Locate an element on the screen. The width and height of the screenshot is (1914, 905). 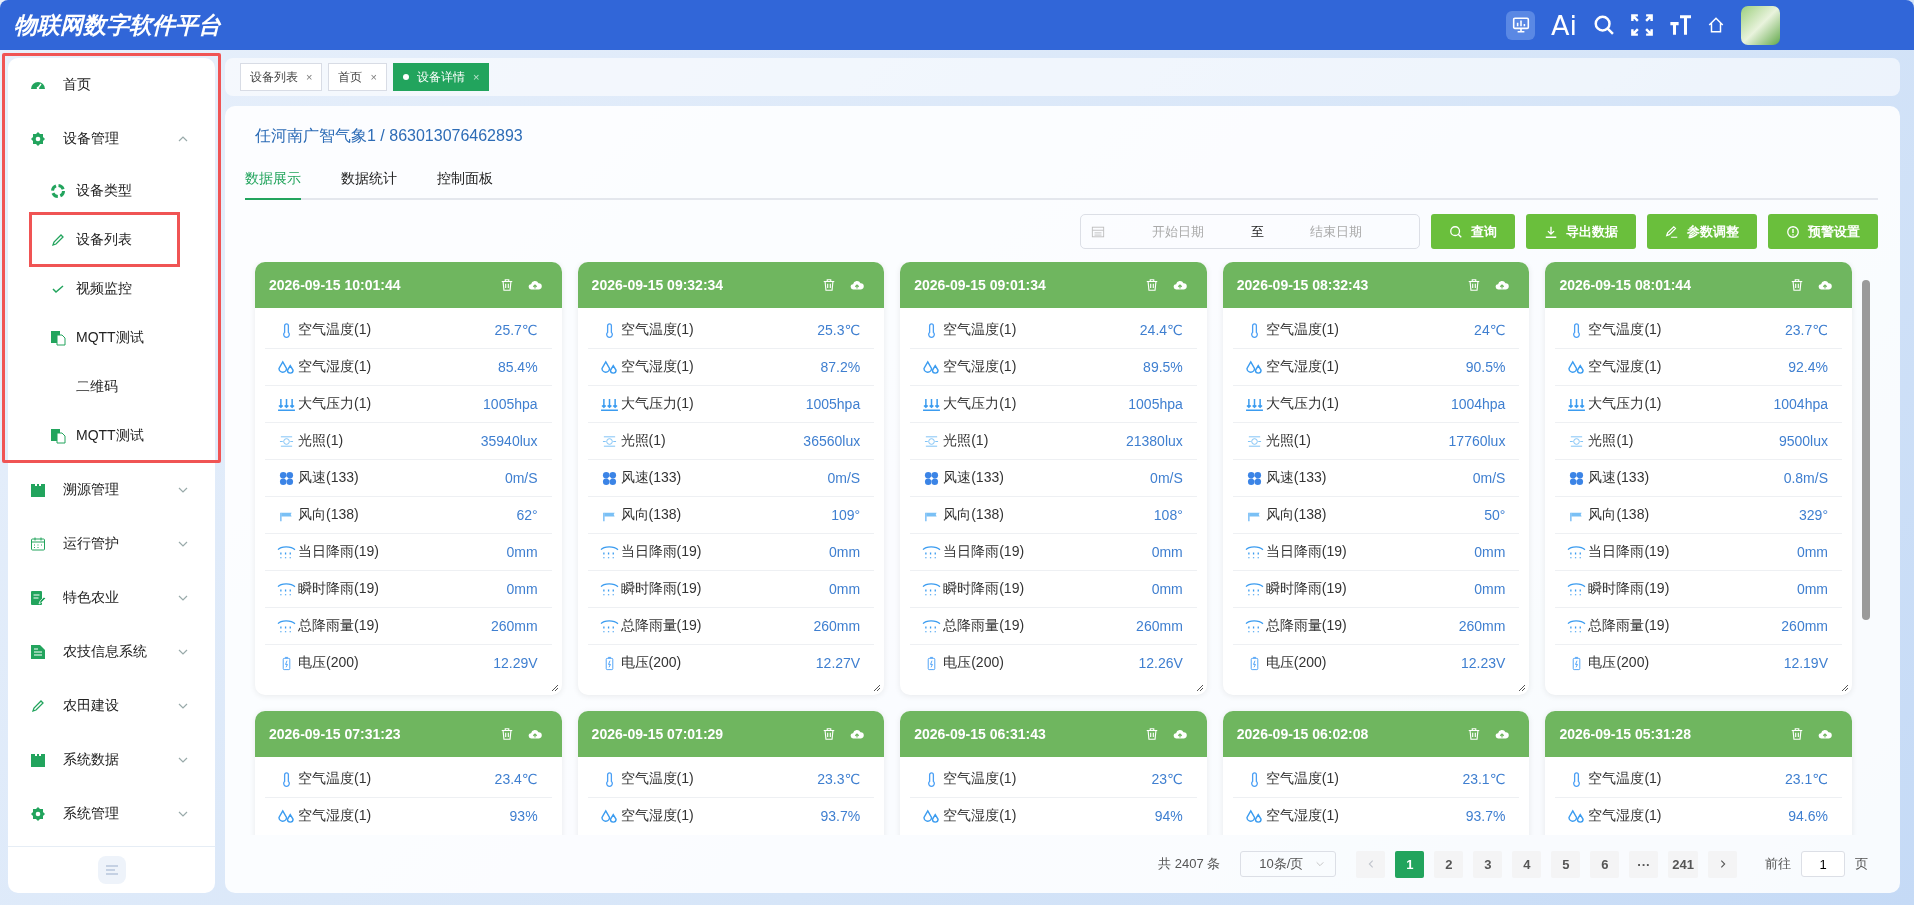
reading-value: 94% is located at coordinates (1168, 816).